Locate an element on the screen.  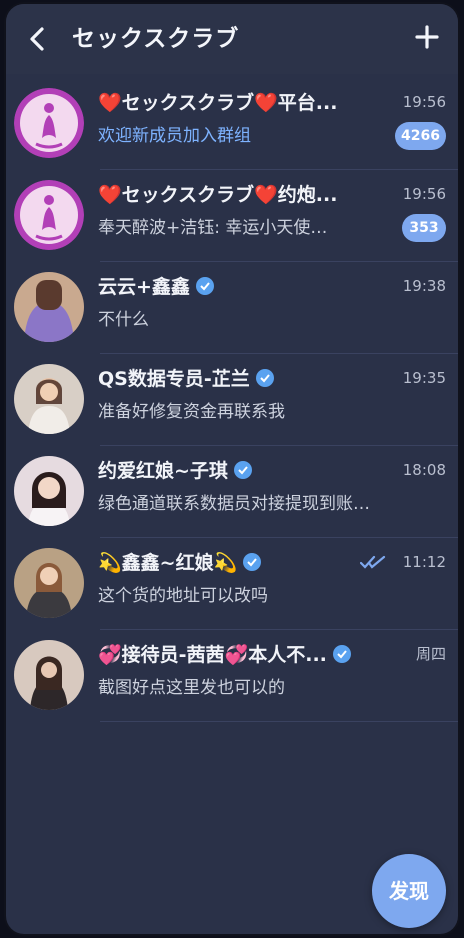
read-double-check-icon is located at coordinates (372, 564).